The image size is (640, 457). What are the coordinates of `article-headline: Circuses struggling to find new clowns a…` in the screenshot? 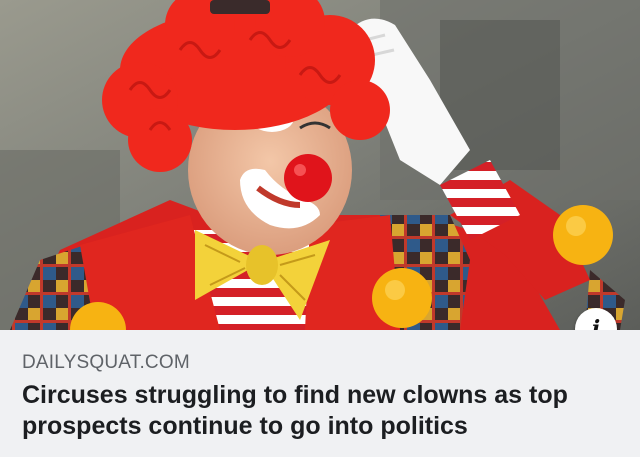 It's located at (322, 411).